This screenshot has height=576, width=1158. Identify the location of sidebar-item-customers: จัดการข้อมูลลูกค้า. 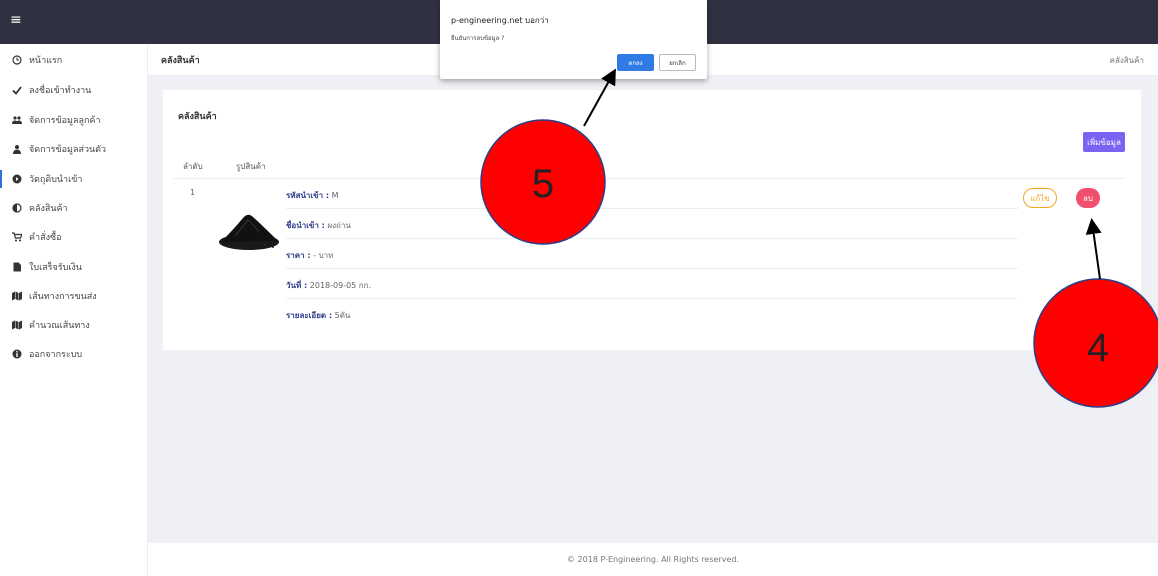
(74, 120).